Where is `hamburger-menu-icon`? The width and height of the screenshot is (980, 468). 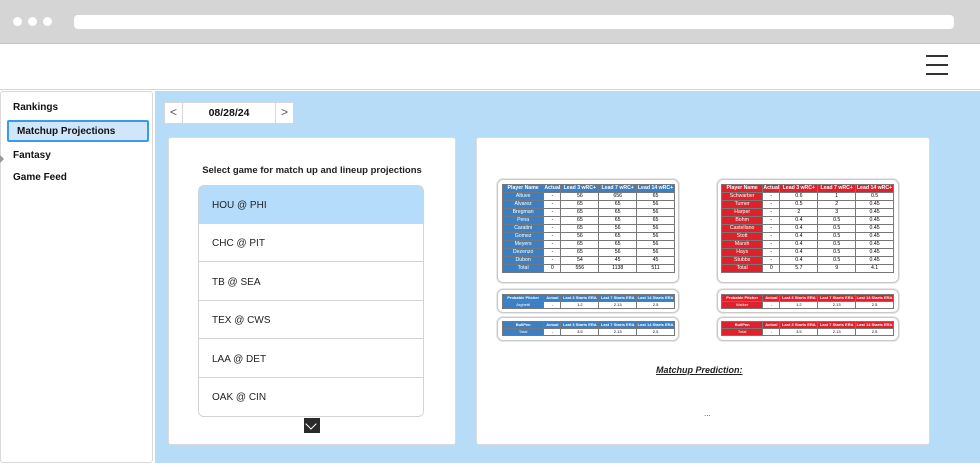
hamburger-menu-icon is located at coordinates (938, 65).